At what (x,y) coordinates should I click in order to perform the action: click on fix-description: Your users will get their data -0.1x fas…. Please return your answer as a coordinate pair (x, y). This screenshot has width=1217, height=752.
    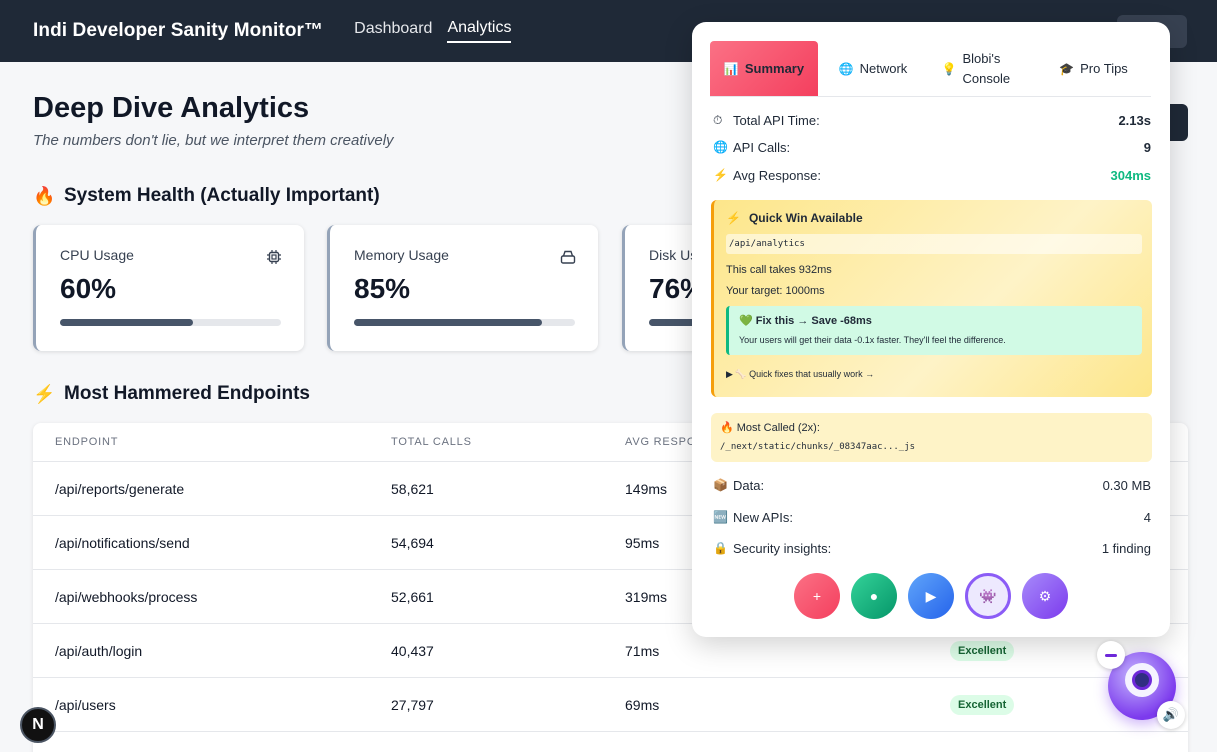
    Looking at the image, I should click on (872, 340).